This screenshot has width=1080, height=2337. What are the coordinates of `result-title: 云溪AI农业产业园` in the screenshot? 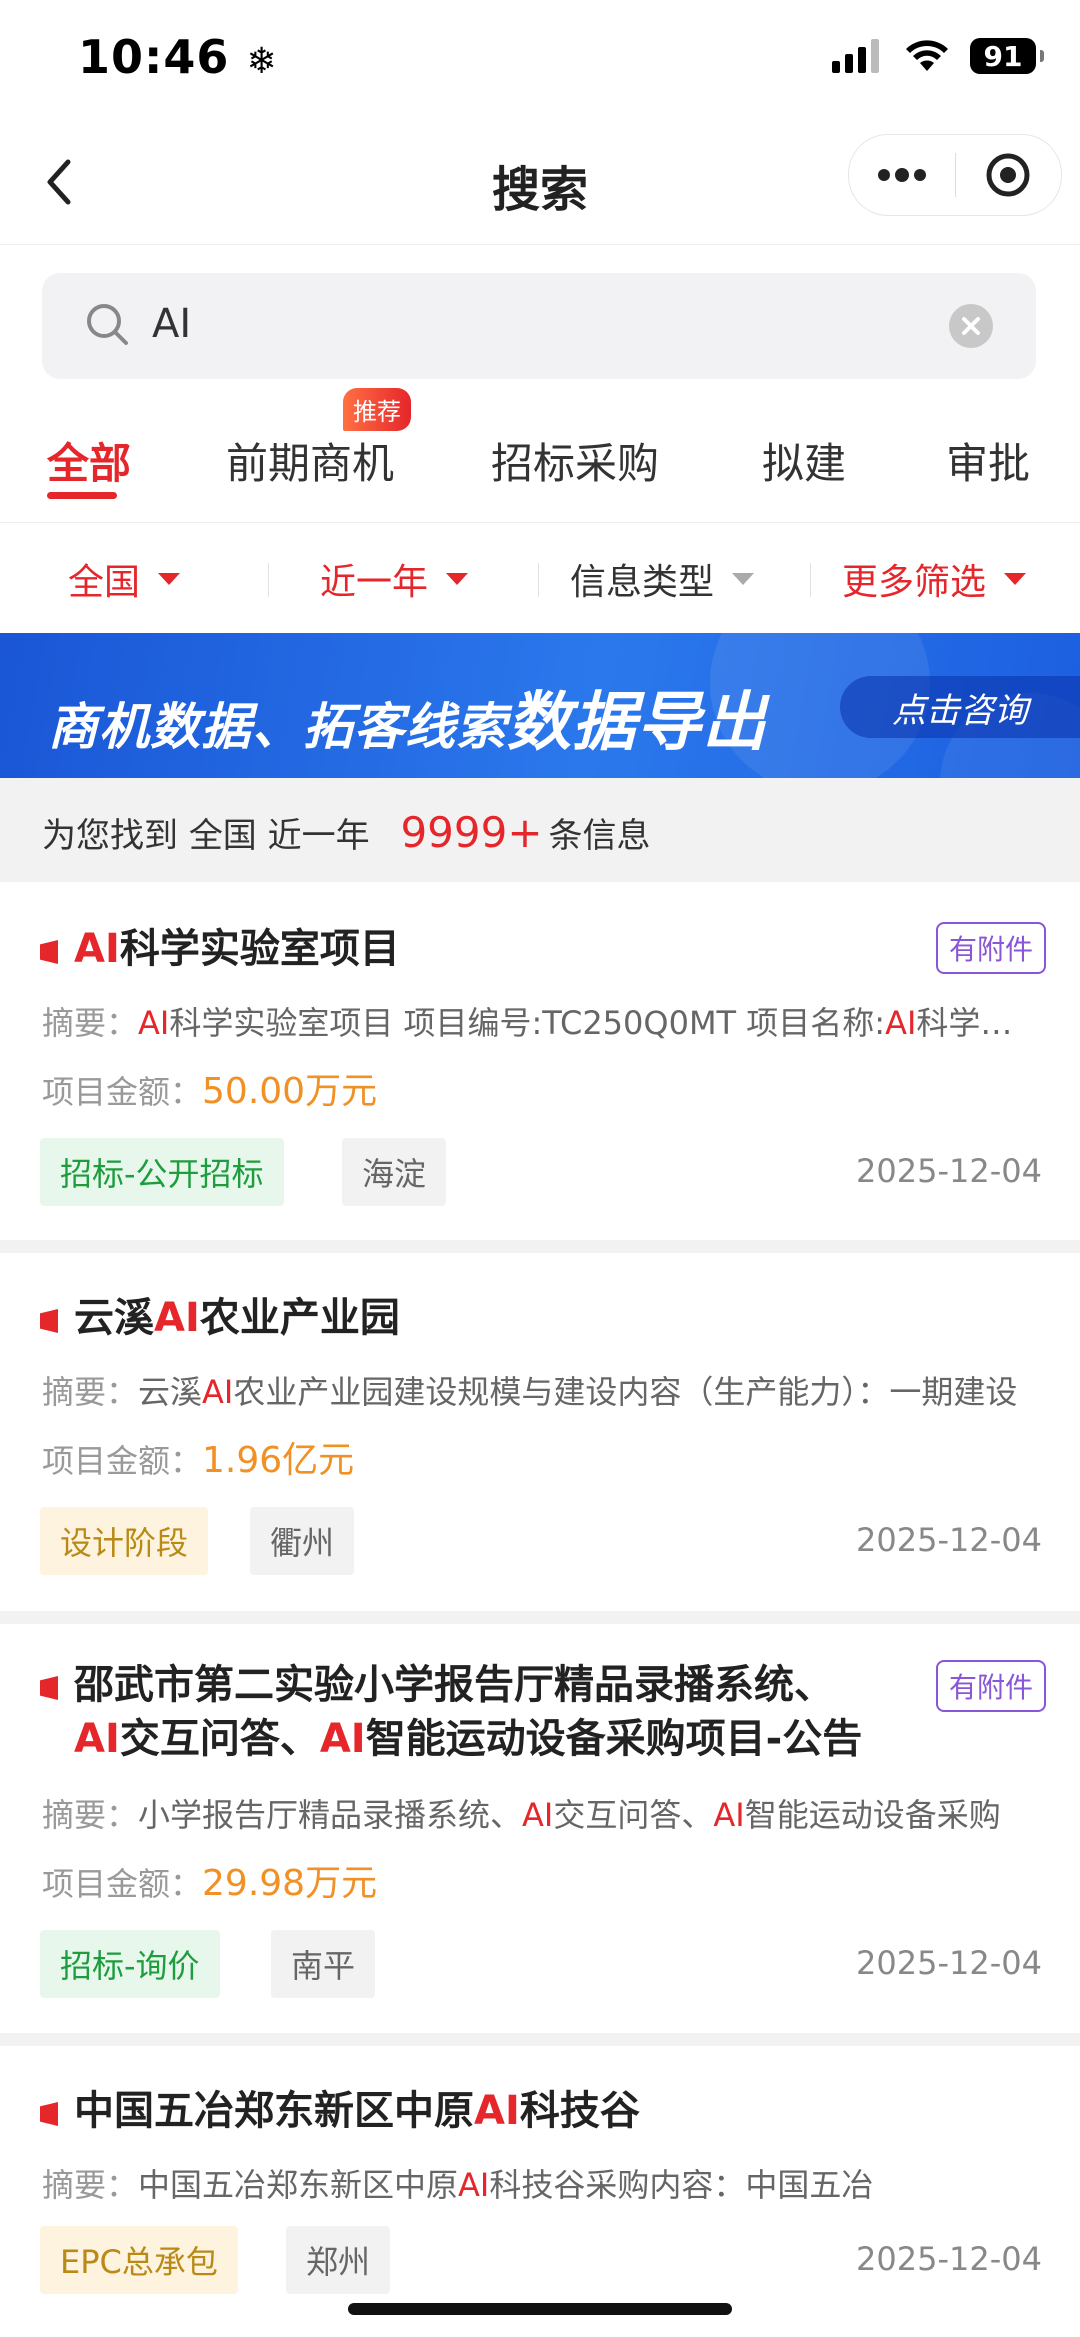 It's located at (237, 1318).